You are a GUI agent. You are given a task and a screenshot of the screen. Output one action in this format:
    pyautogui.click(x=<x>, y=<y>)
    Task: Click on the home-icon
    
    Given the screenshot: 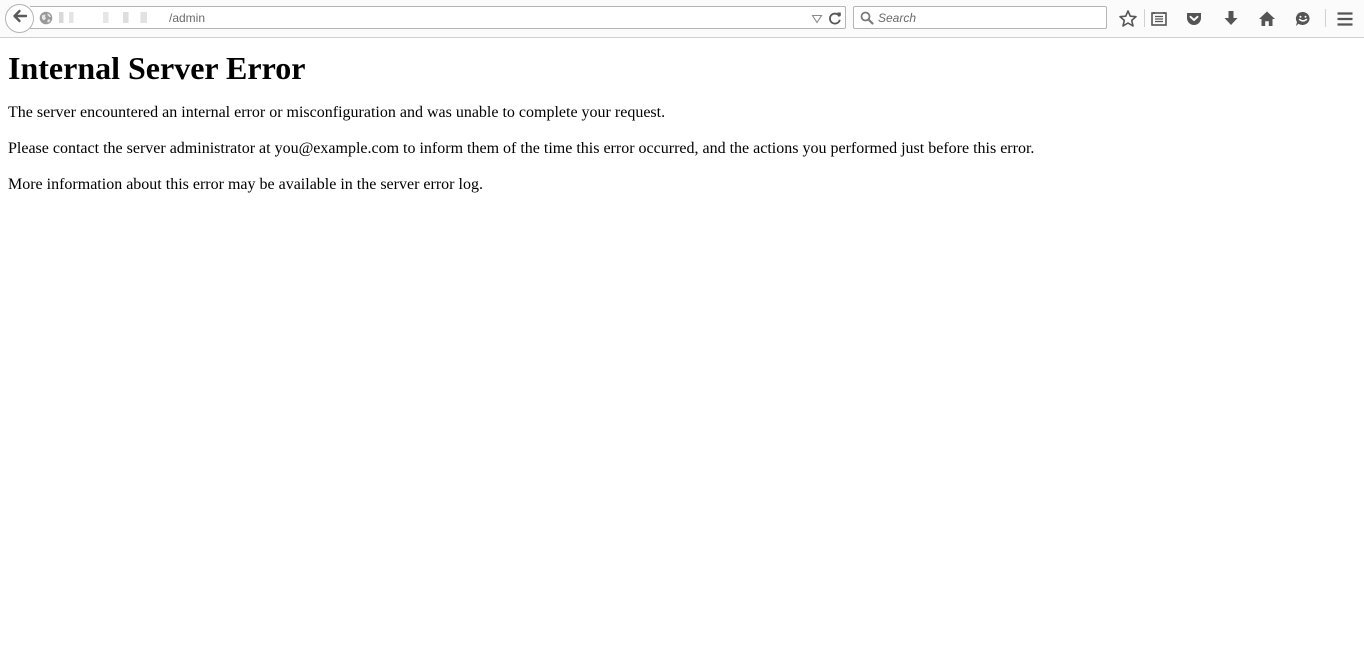 What is the action you would take?
    pyautogui.click(x=1267, y=19)
    